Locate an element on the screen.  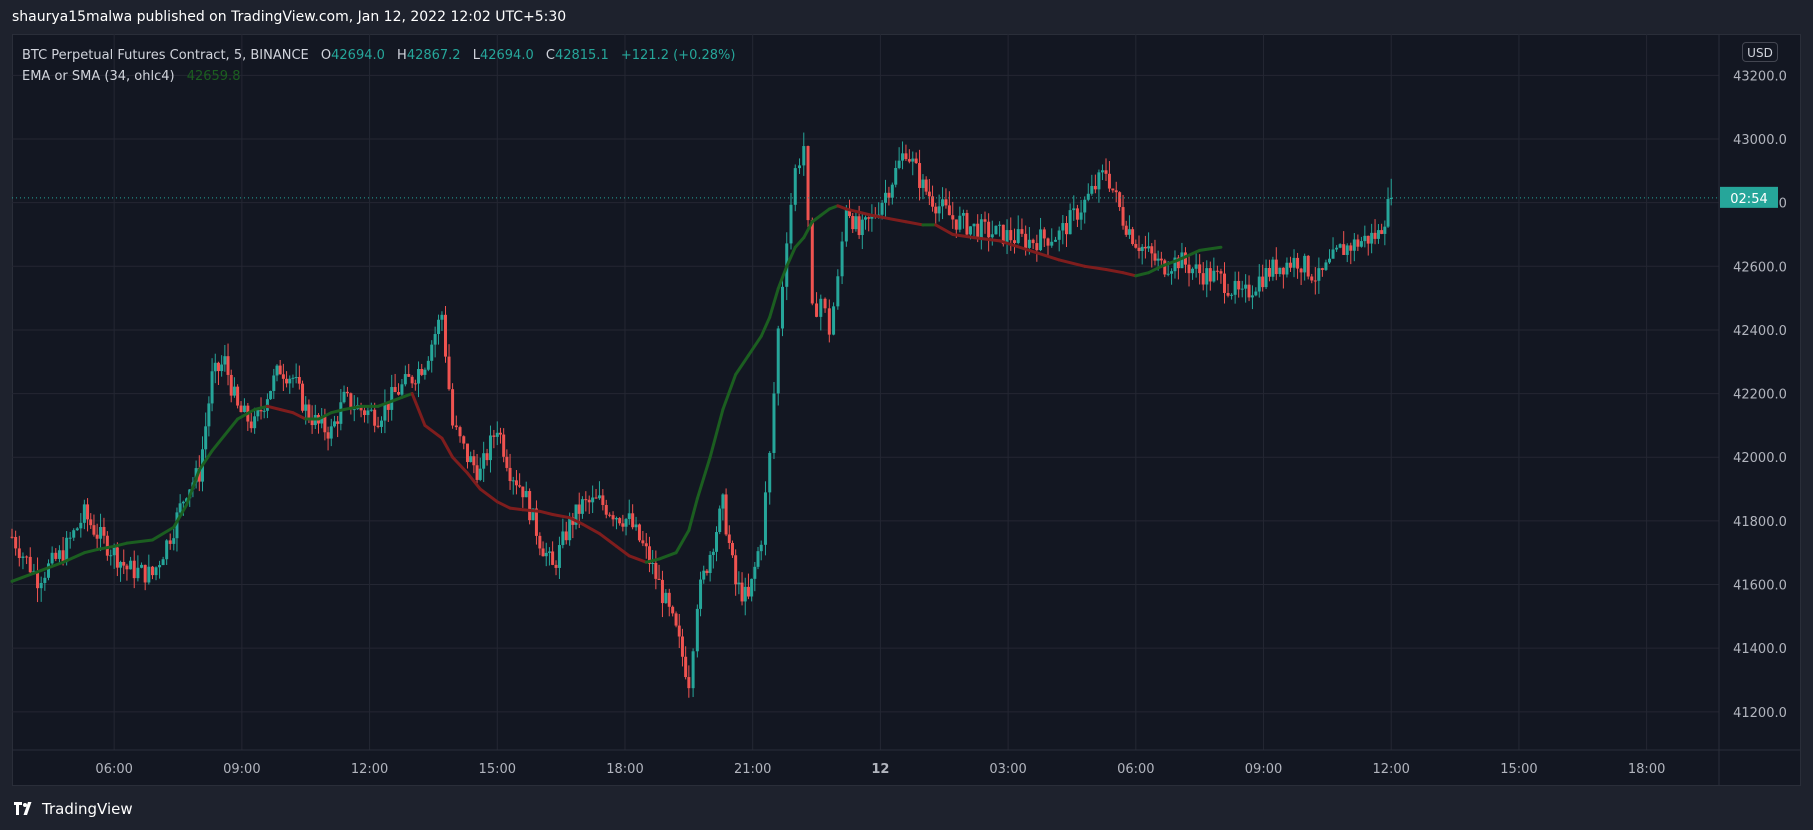
low-label: L is located at coordinates (476, 55).